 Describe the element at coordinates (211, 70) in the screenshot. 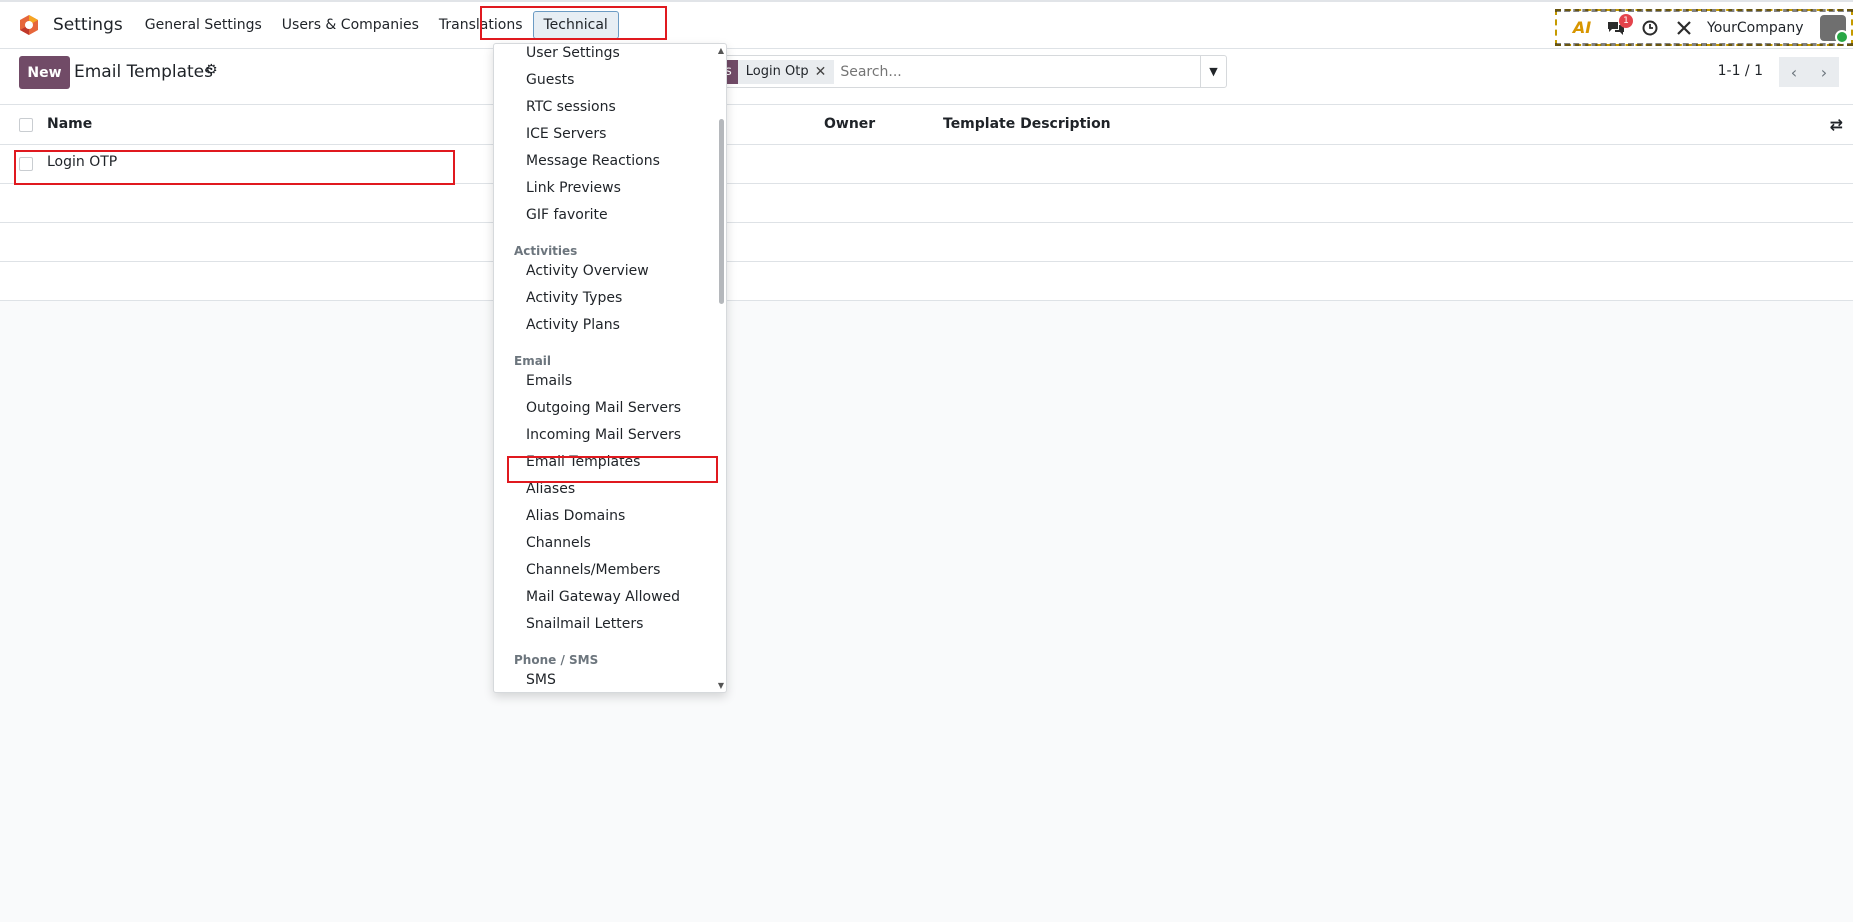

I see `gear-icon: ⚙` at that location.